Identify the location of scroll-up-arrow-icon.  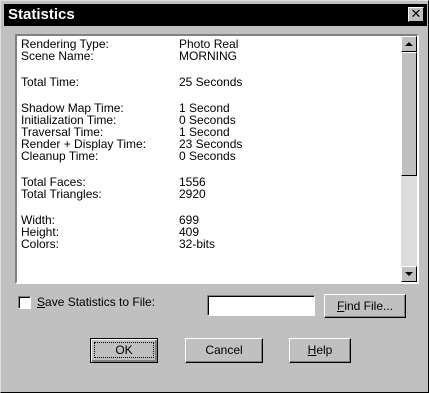
(409, 44).